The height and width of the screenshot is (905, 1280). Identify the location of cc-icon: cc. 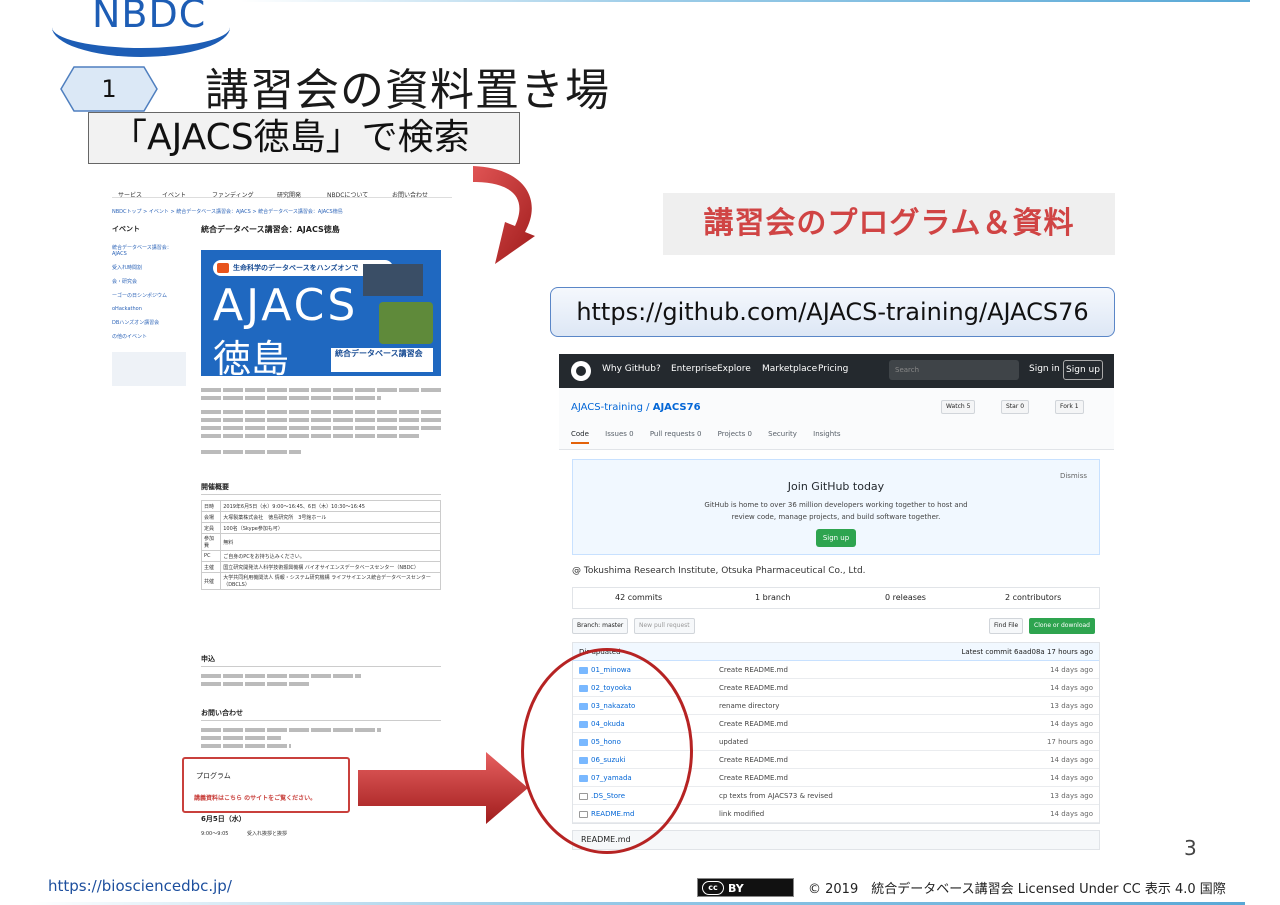
(713, 888).